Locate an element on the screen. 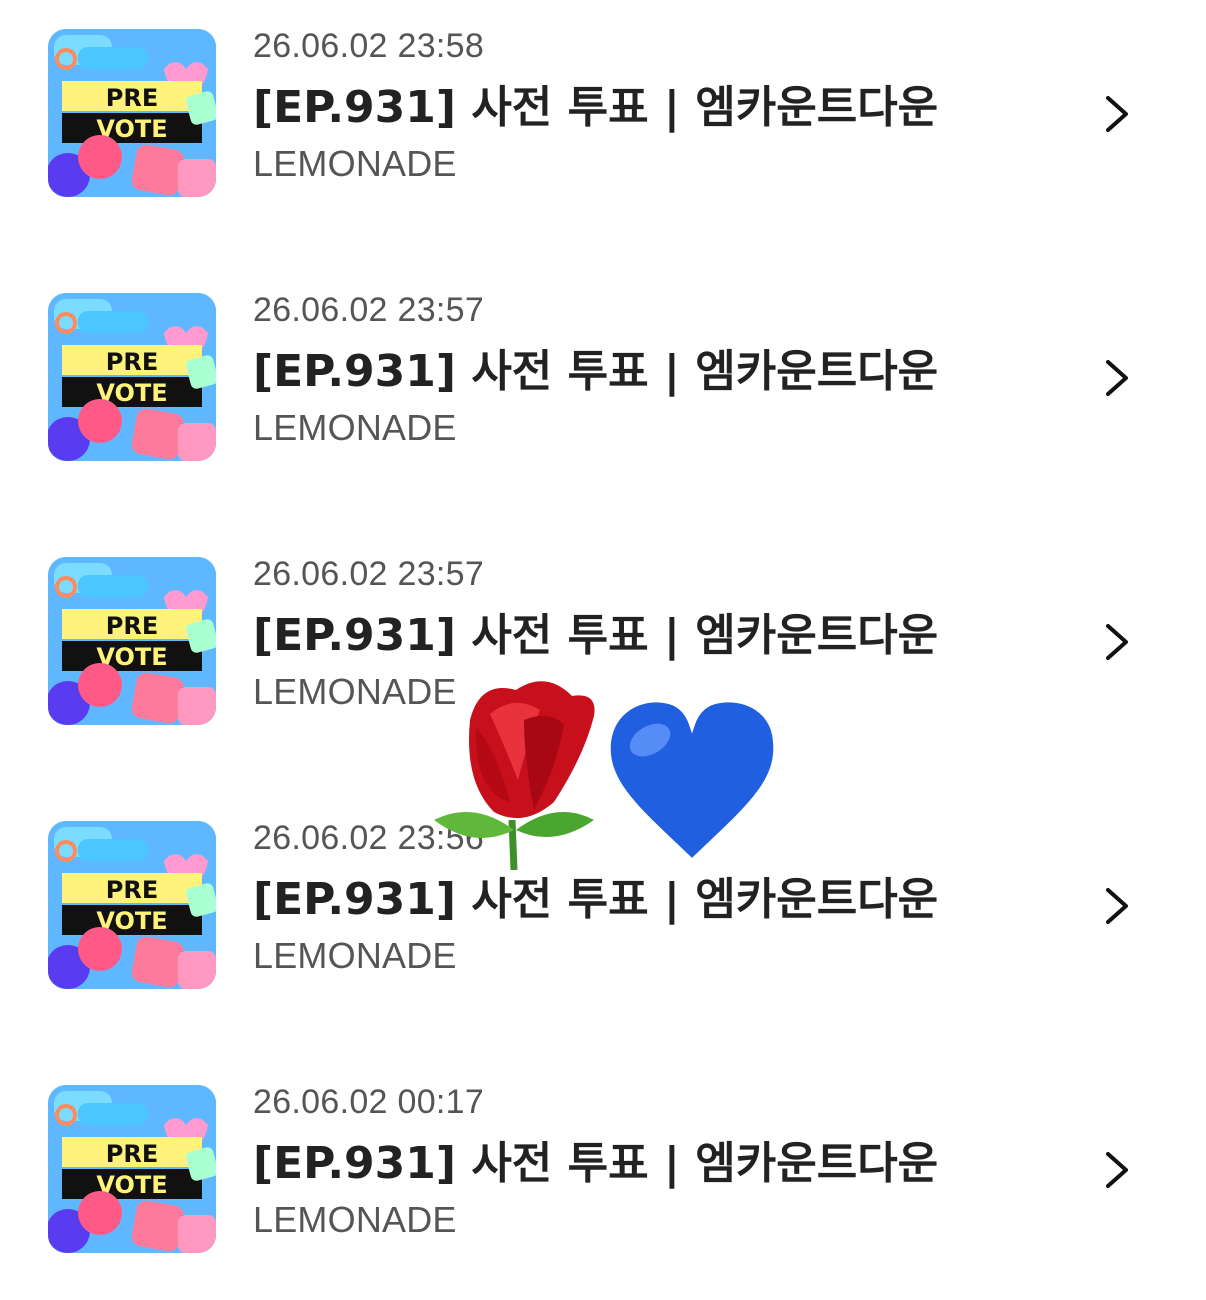 This screenshot has height=1300, width=1206. vote-timestamp: 26.06.02 00:17 is located at coordinates (369, 1102).